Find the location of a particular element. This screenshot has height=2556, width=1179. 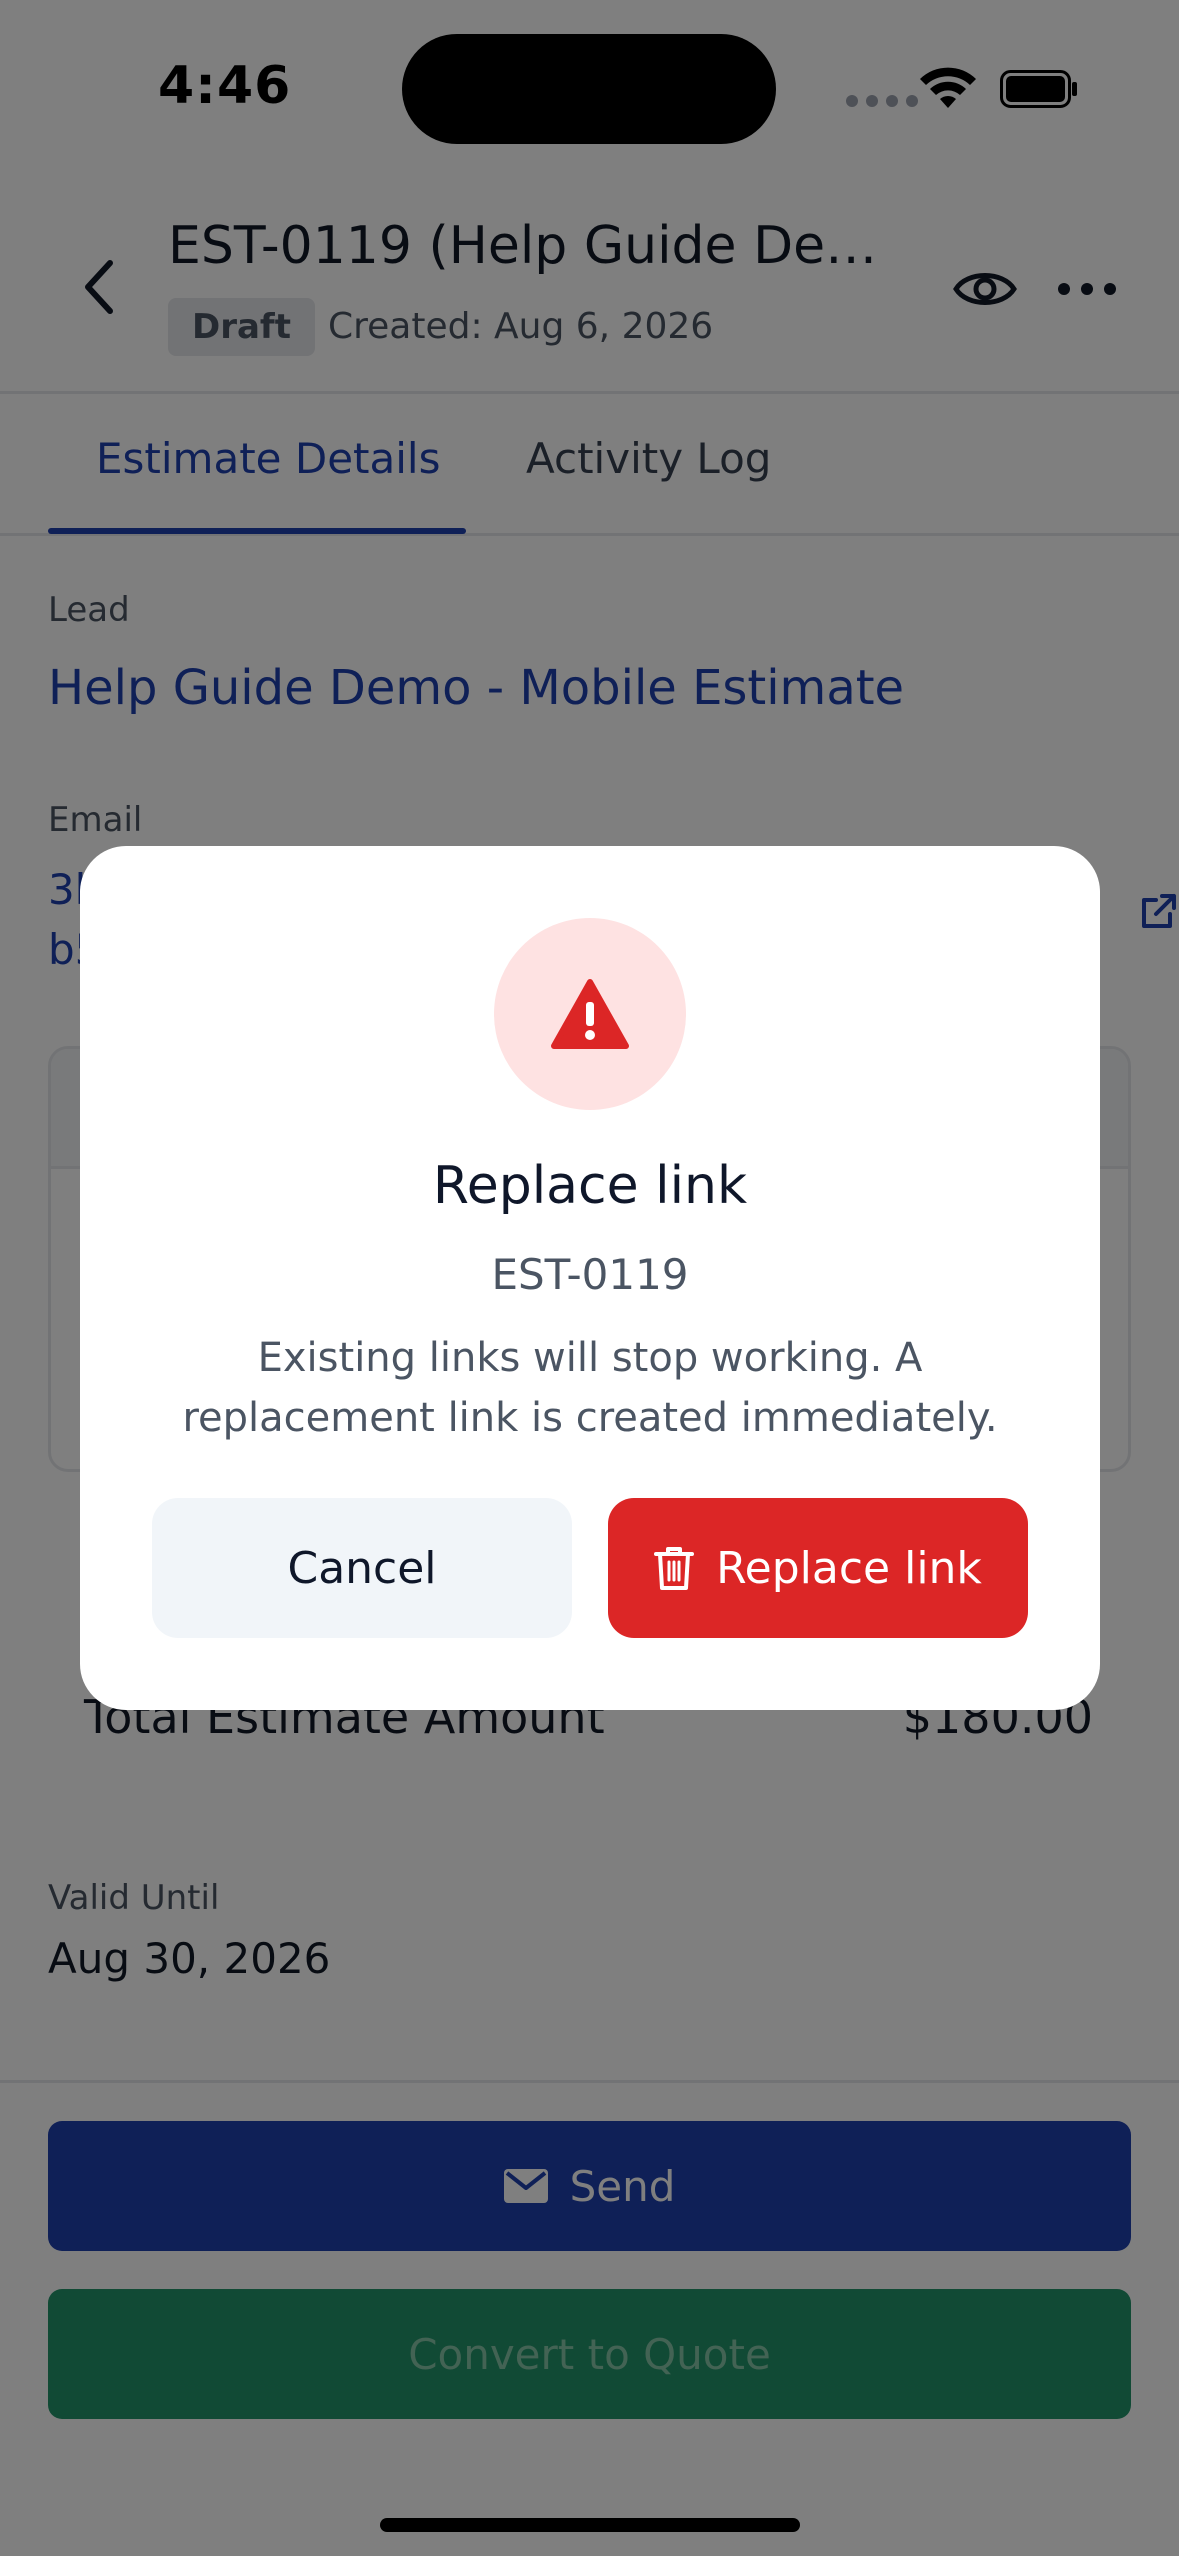

warning-triangle-icon is located at coordinates (590, 1014).